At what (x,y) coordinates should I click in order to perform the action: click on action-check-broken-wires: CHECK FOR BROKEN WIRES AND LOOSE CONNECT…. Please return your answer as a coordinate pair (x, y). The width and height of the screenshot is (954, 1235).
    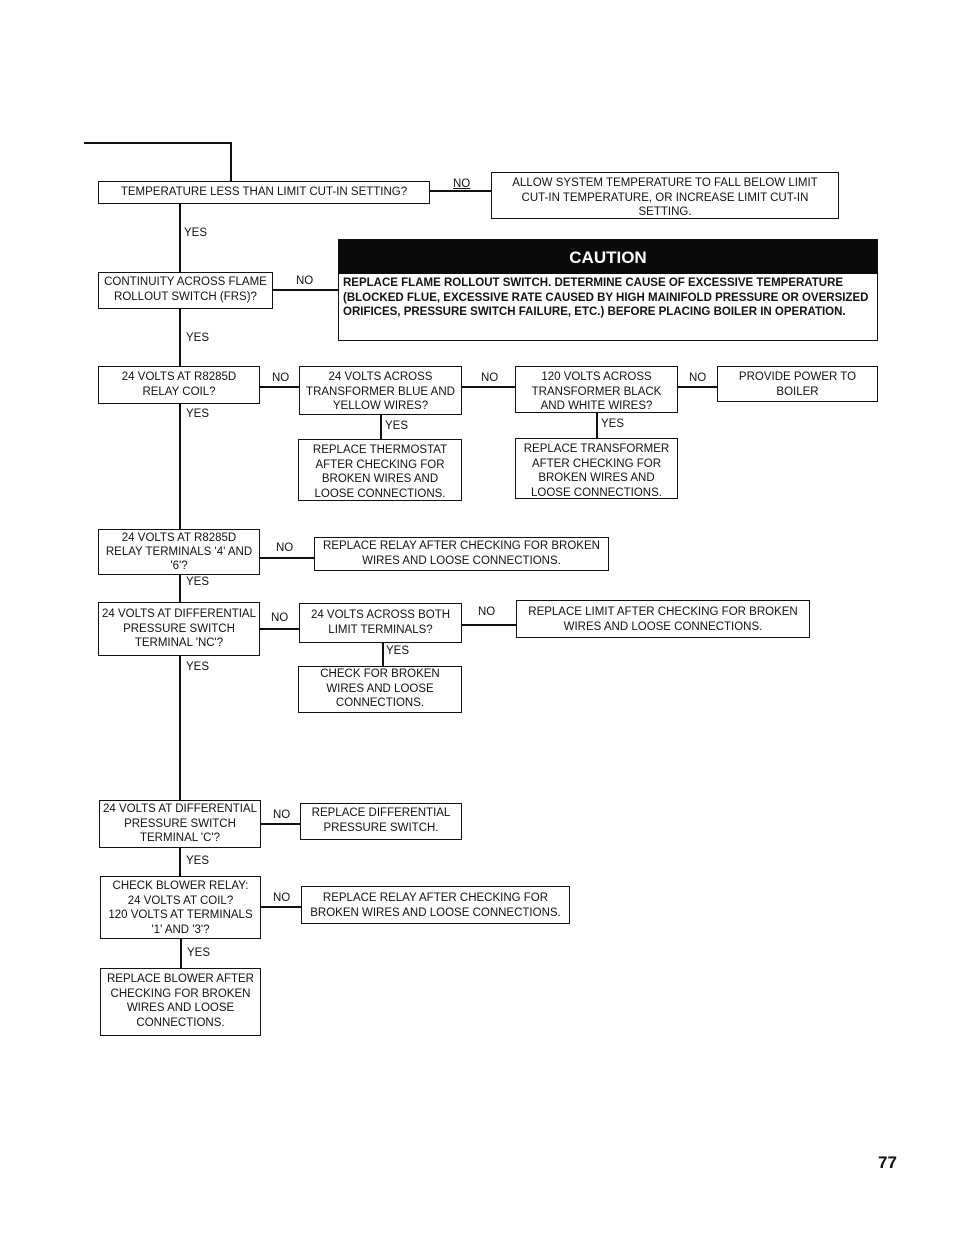
    Looking at the image, I should click on (380, 689).